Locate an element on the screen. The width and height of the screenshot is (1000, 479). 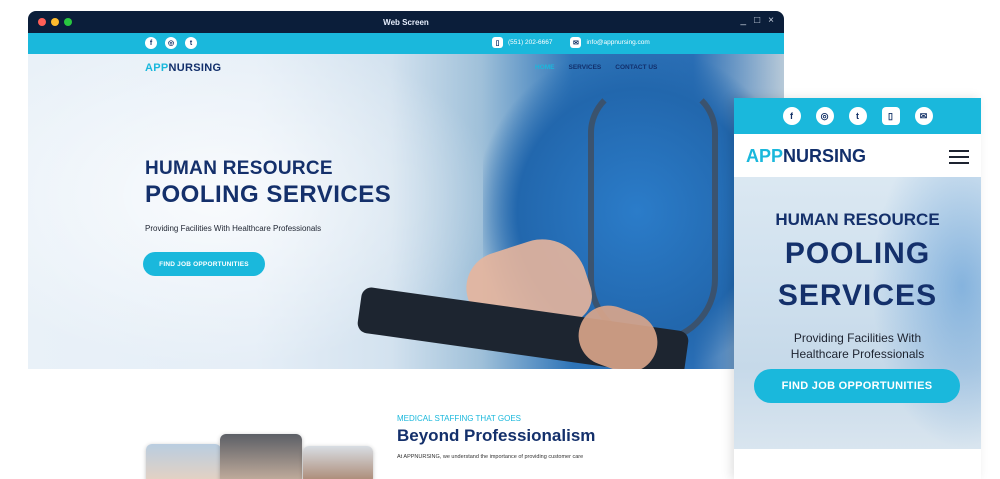
close-icon: × is located at coordinates (771, 20).